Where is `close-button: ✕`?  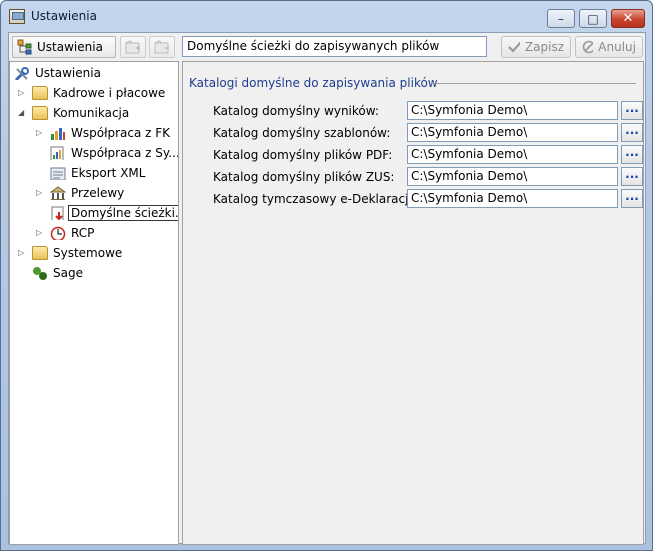 close-button: ✕ is located at coordinates (628, 18).